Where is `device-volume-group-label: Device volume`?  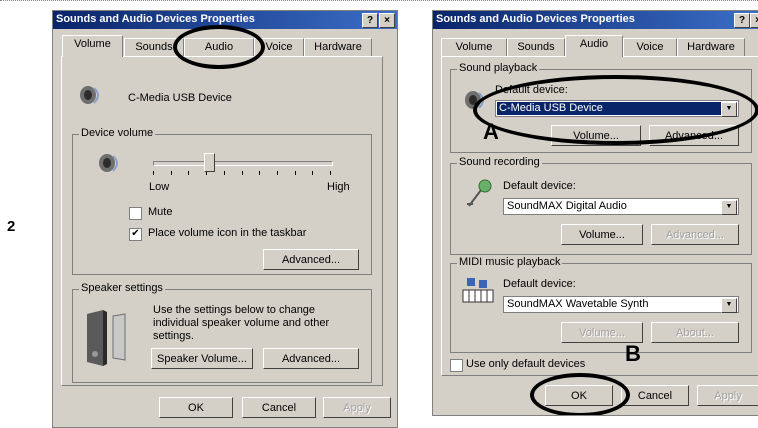
device-volume-group-label: Device volume is located at coordinates (117, 133).